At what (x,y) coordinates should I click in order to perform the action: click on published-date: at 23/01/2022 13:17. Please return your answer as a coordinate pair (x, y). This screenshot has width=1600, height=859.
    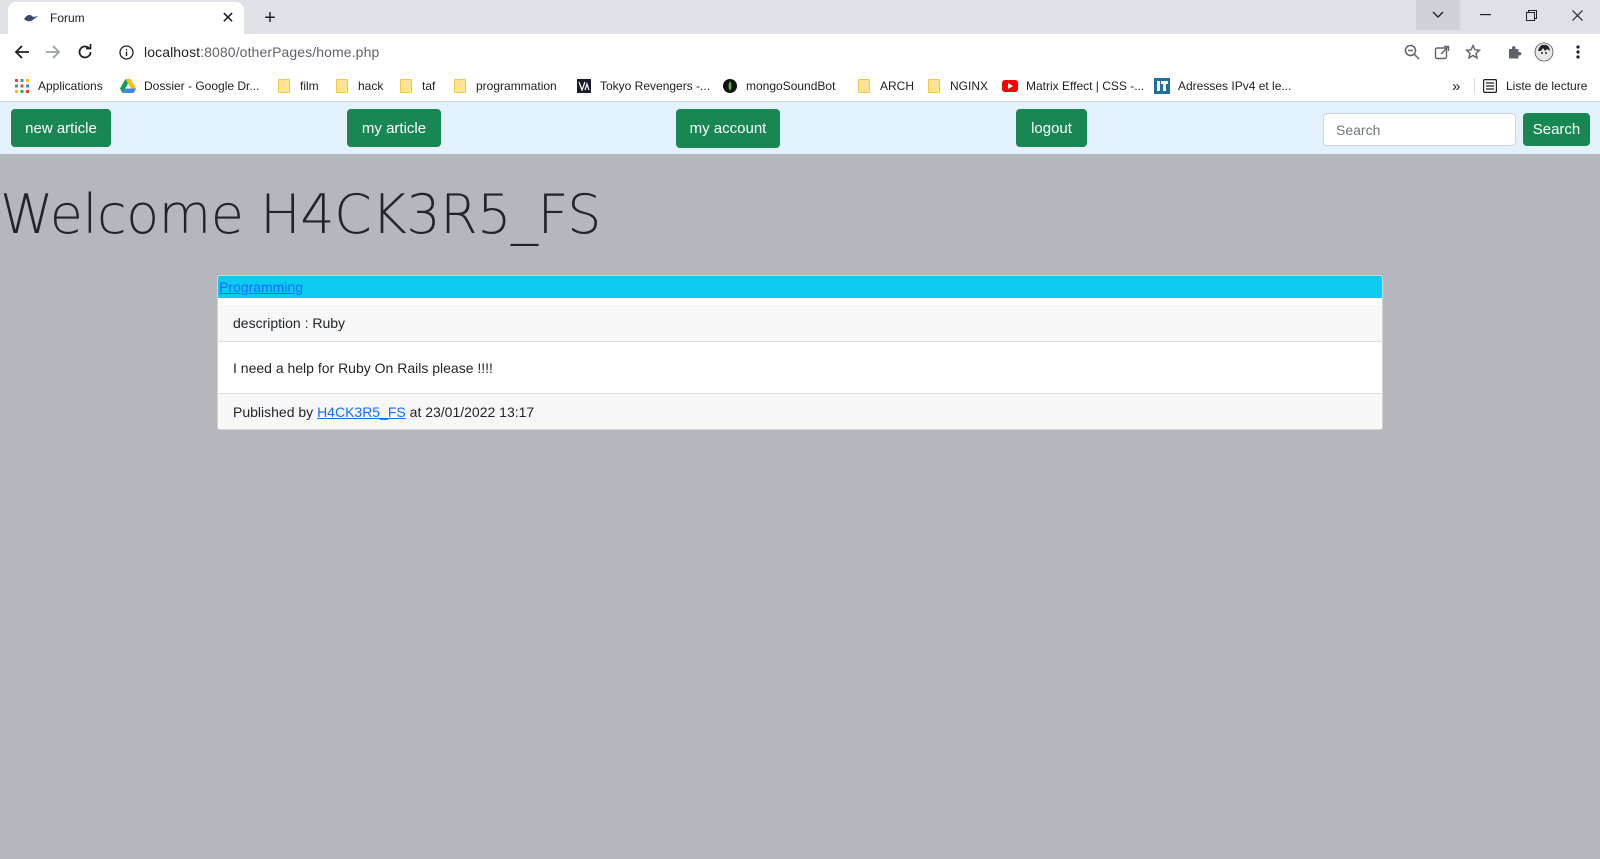
    Looking at the image, I should click on (470, 412).